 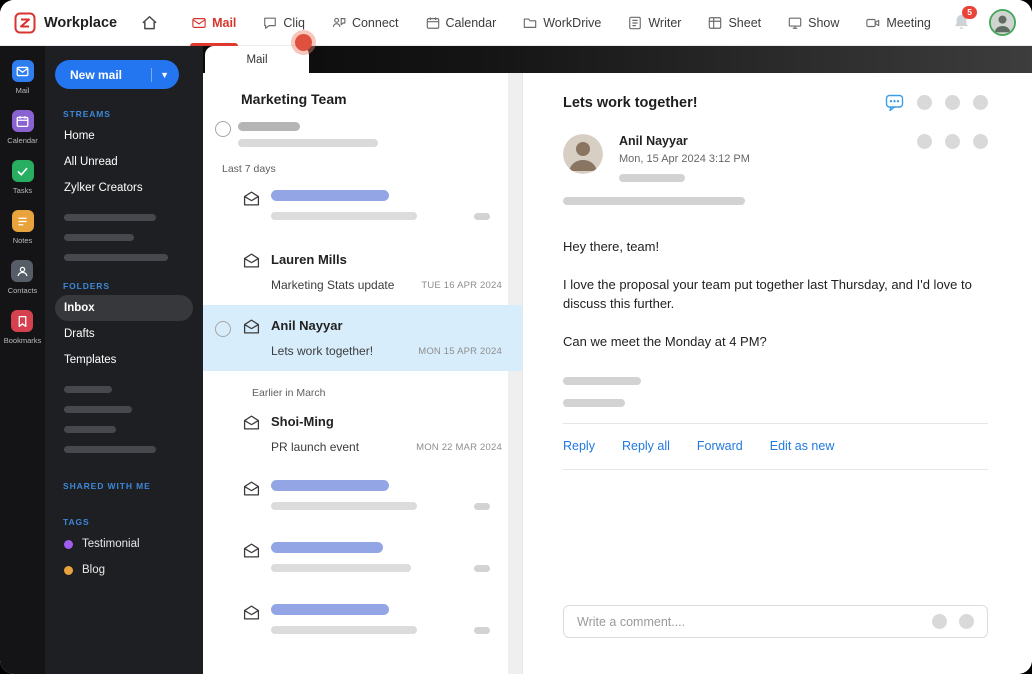 I want to click on mail-icon, so click(x=199, y=23).